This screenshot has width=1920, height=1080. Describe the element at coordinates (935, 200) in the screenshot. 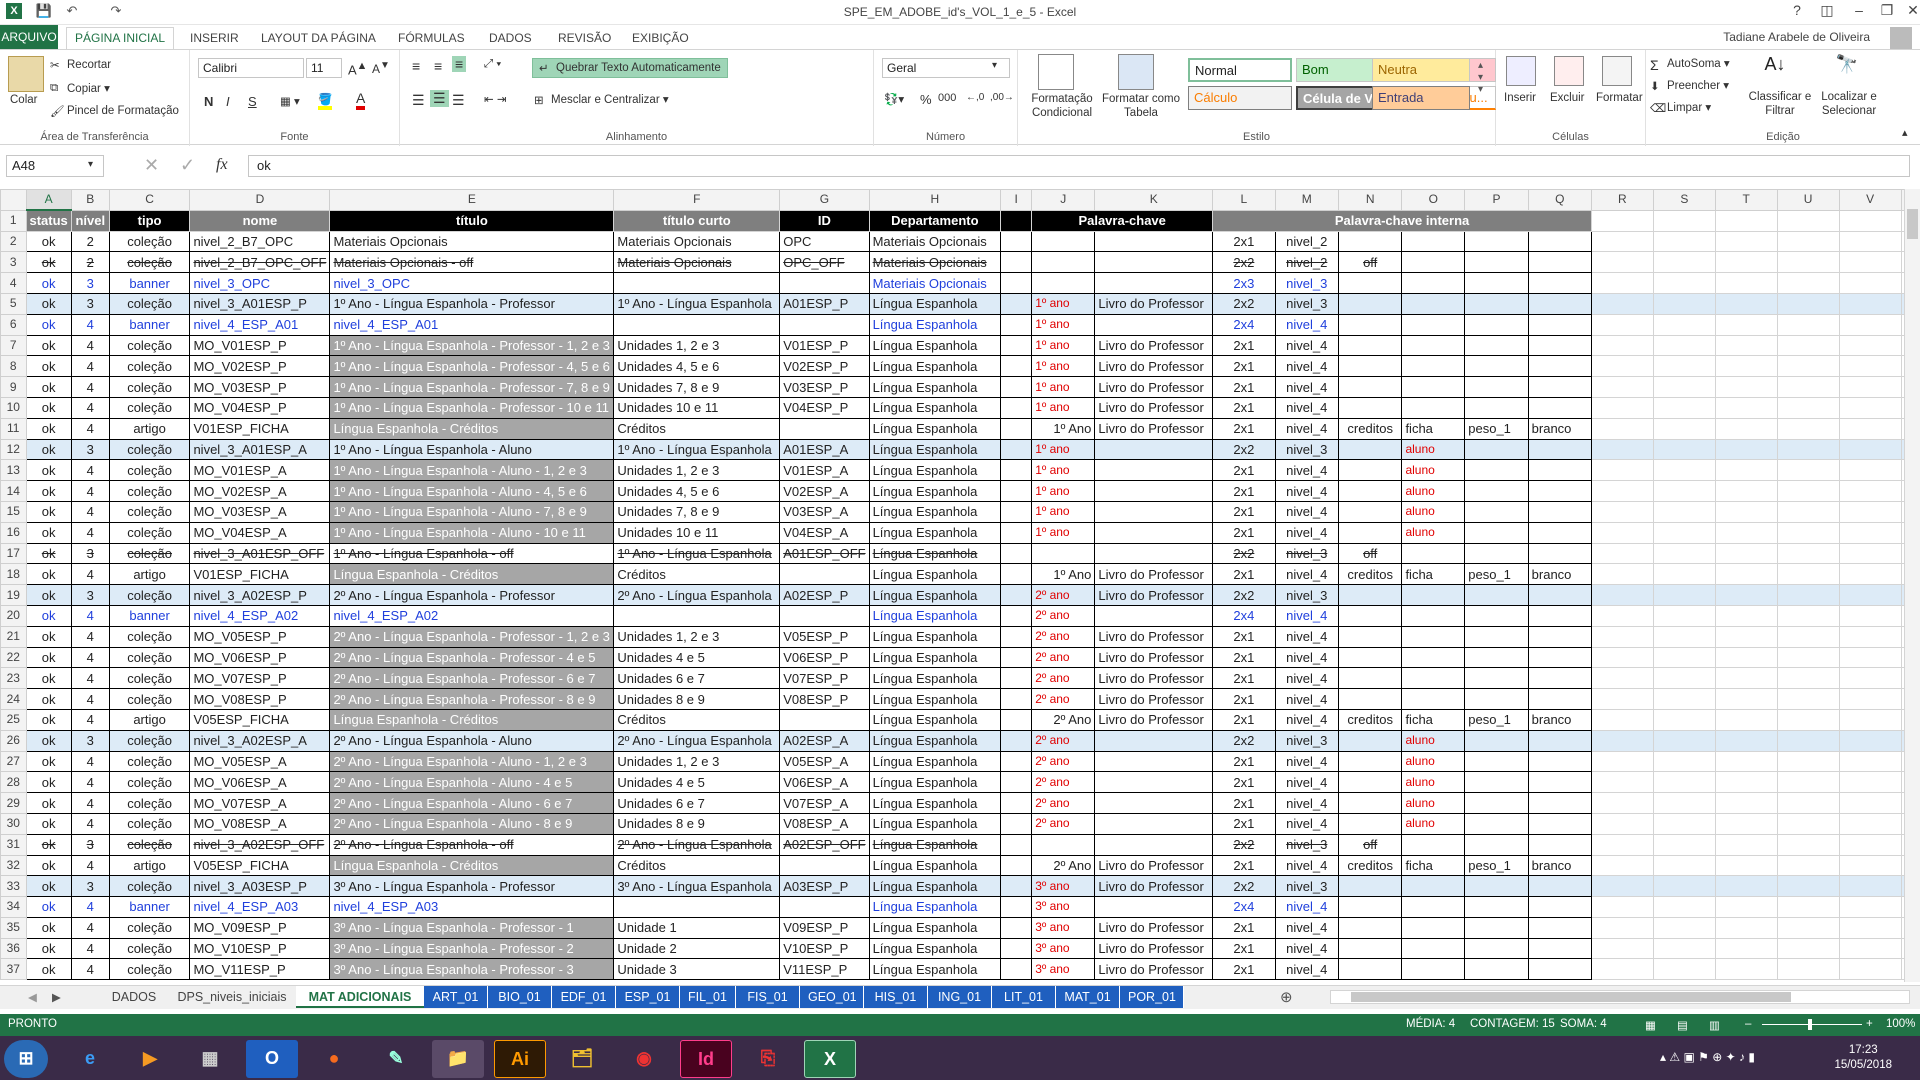

I see `column-header-h: H` at that location.